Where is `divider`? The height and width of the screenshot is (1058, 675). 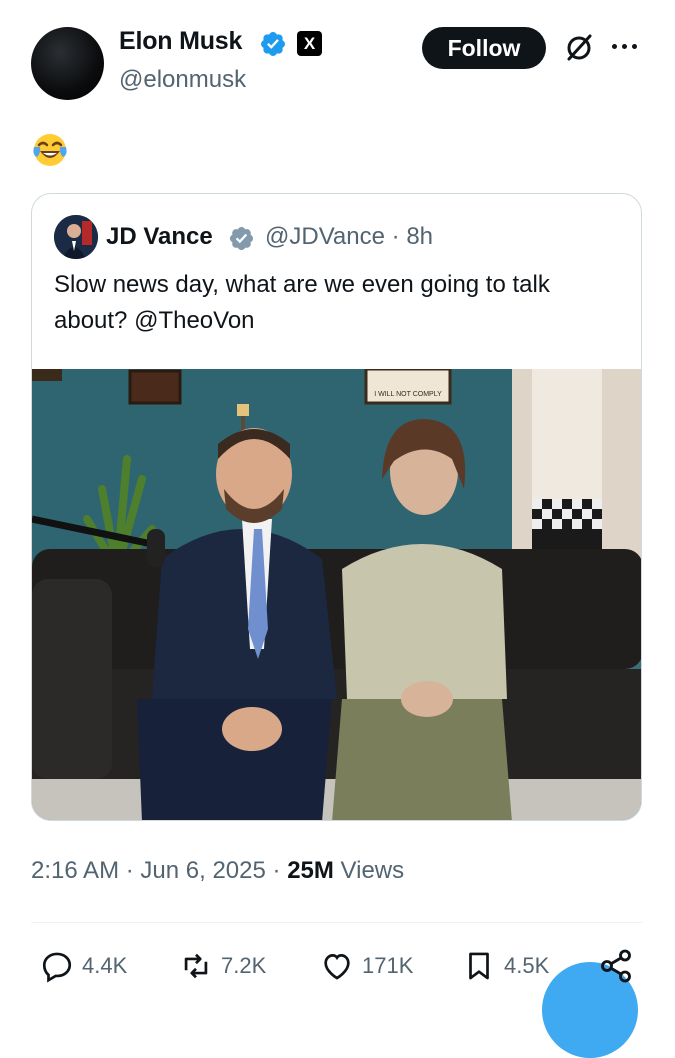 divider is located at coordinates (337, 922).